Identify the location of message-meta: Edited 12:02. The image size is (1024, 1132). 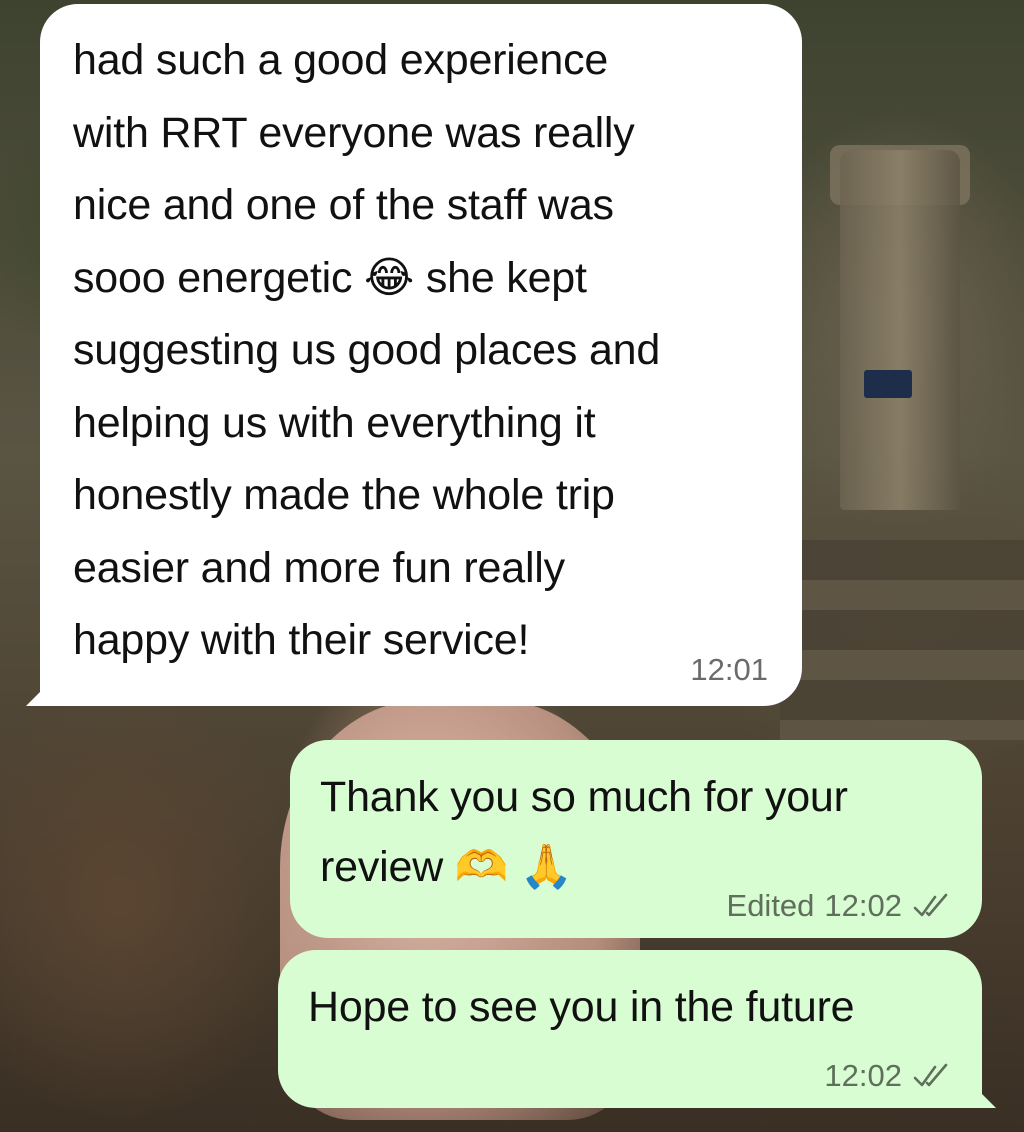
(839, 906).